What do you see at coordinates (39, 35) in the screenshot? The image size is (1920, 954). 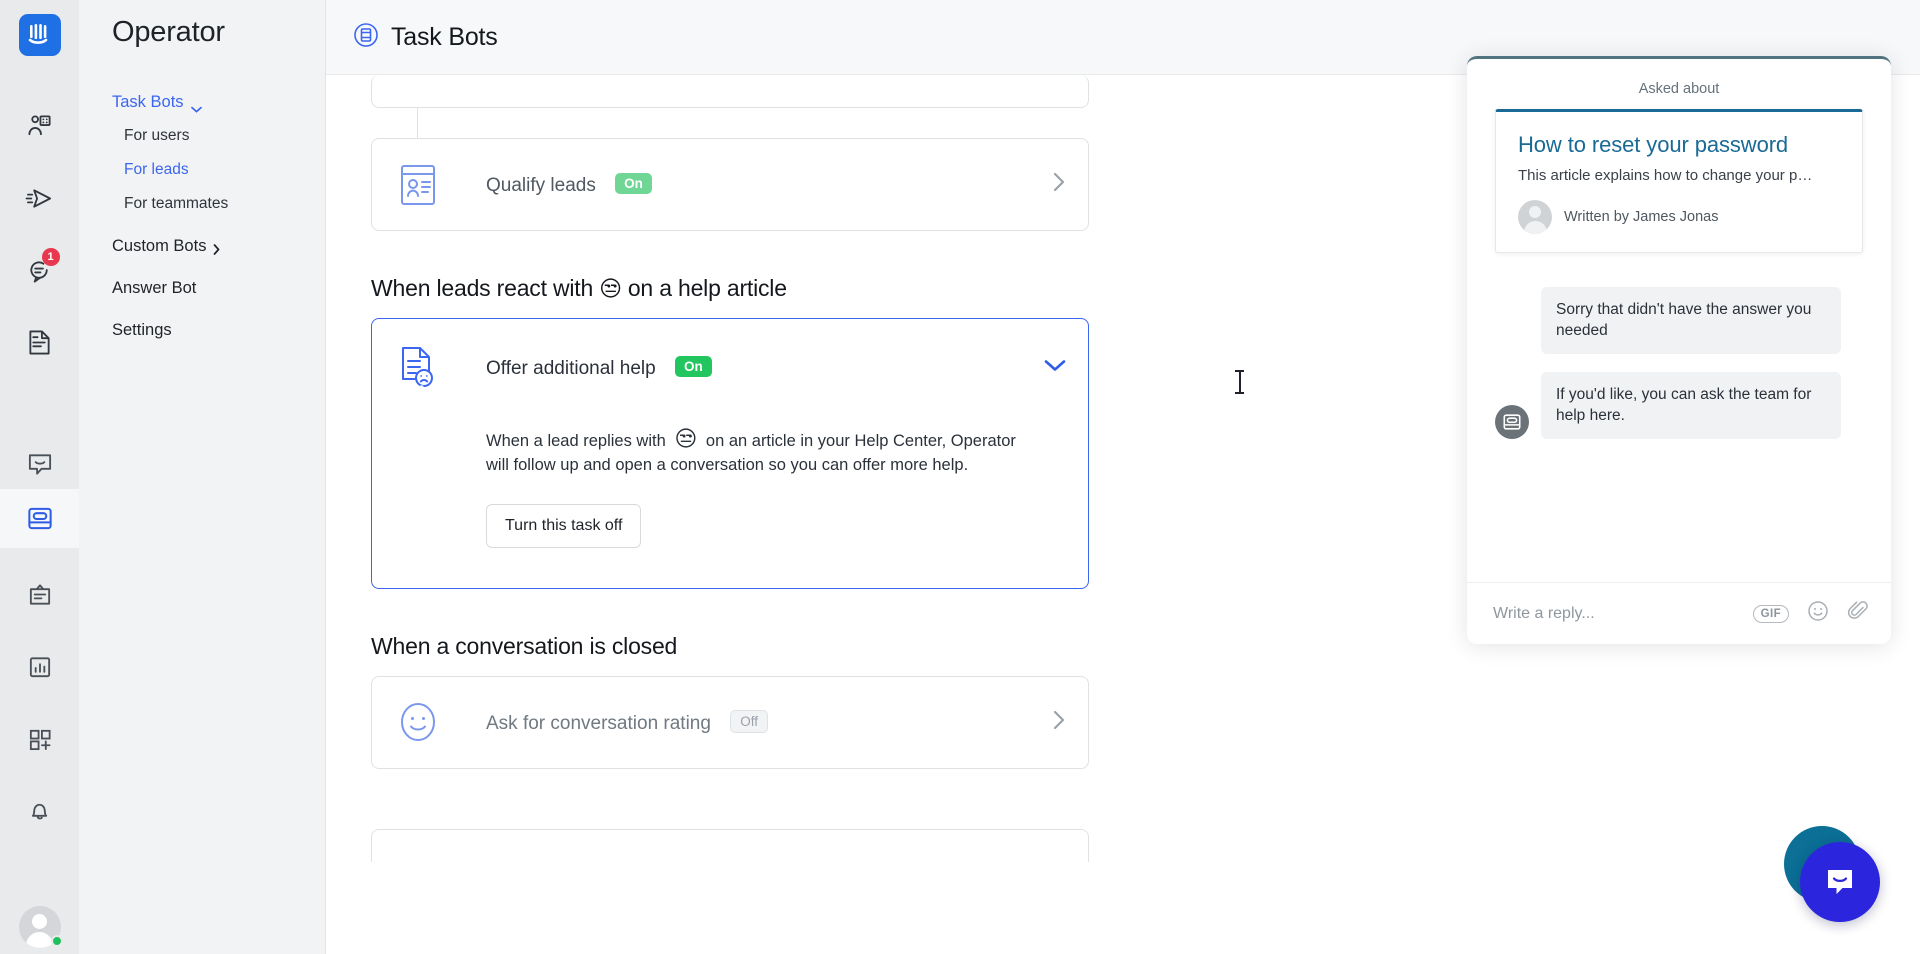 I see `intercom-logo-icon` at bounding box center [39, 35].